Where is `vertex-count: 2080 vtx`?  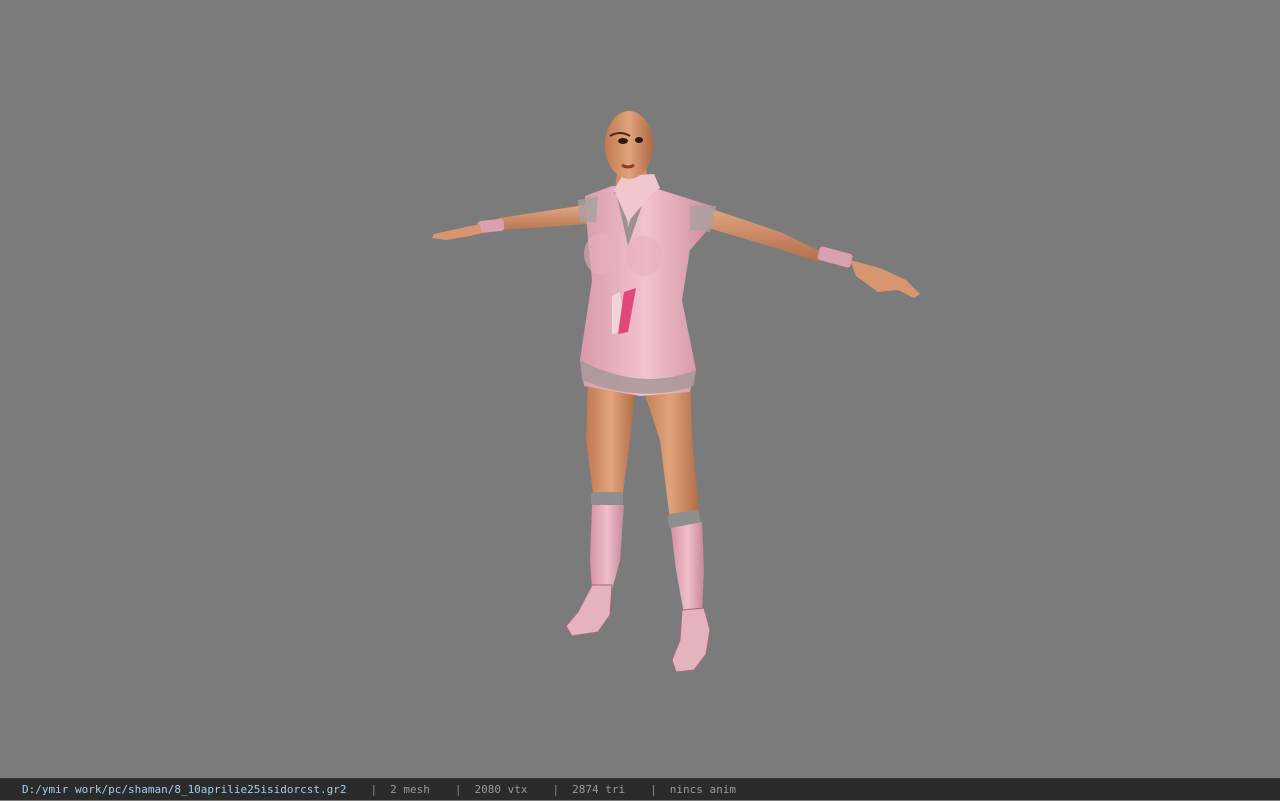 vertex-count: 2080 vtx is located at coordinates (501, 789).